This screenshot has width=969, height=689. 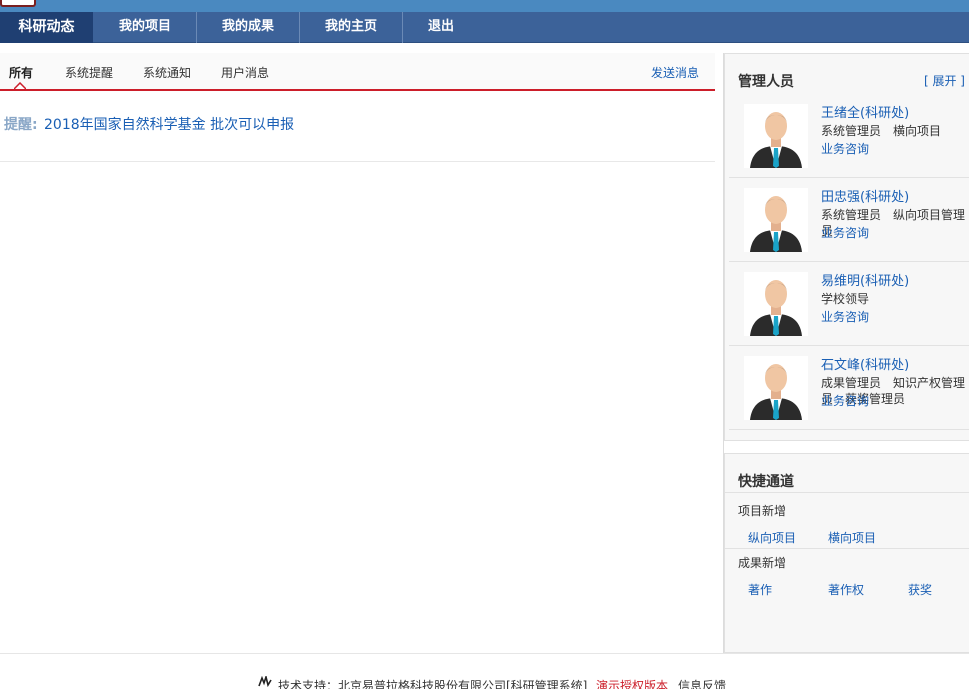 What do you see at coordinates (145, 27) in the screenshot?
I see `nav-item-my-projects: 我的项目` at bounding box center [145, 27].